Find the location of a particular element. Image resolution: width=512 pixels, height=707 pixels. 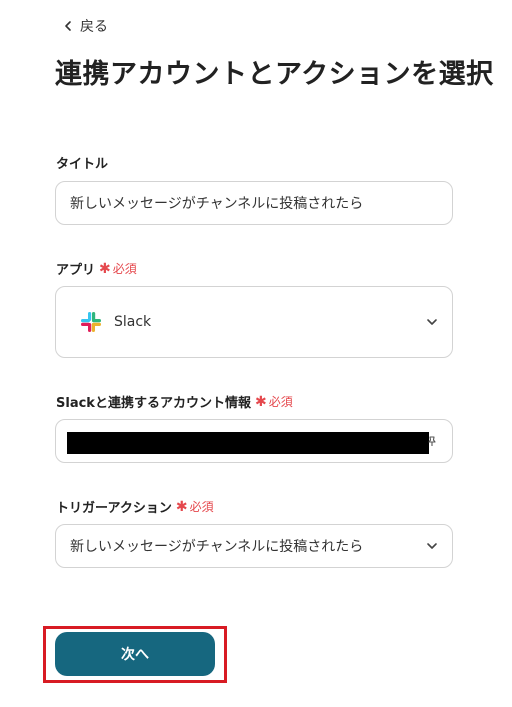

trigger-action-select: 新しいメッセージがチャンネルに投稿されたら is located at coordinates (254, 546).